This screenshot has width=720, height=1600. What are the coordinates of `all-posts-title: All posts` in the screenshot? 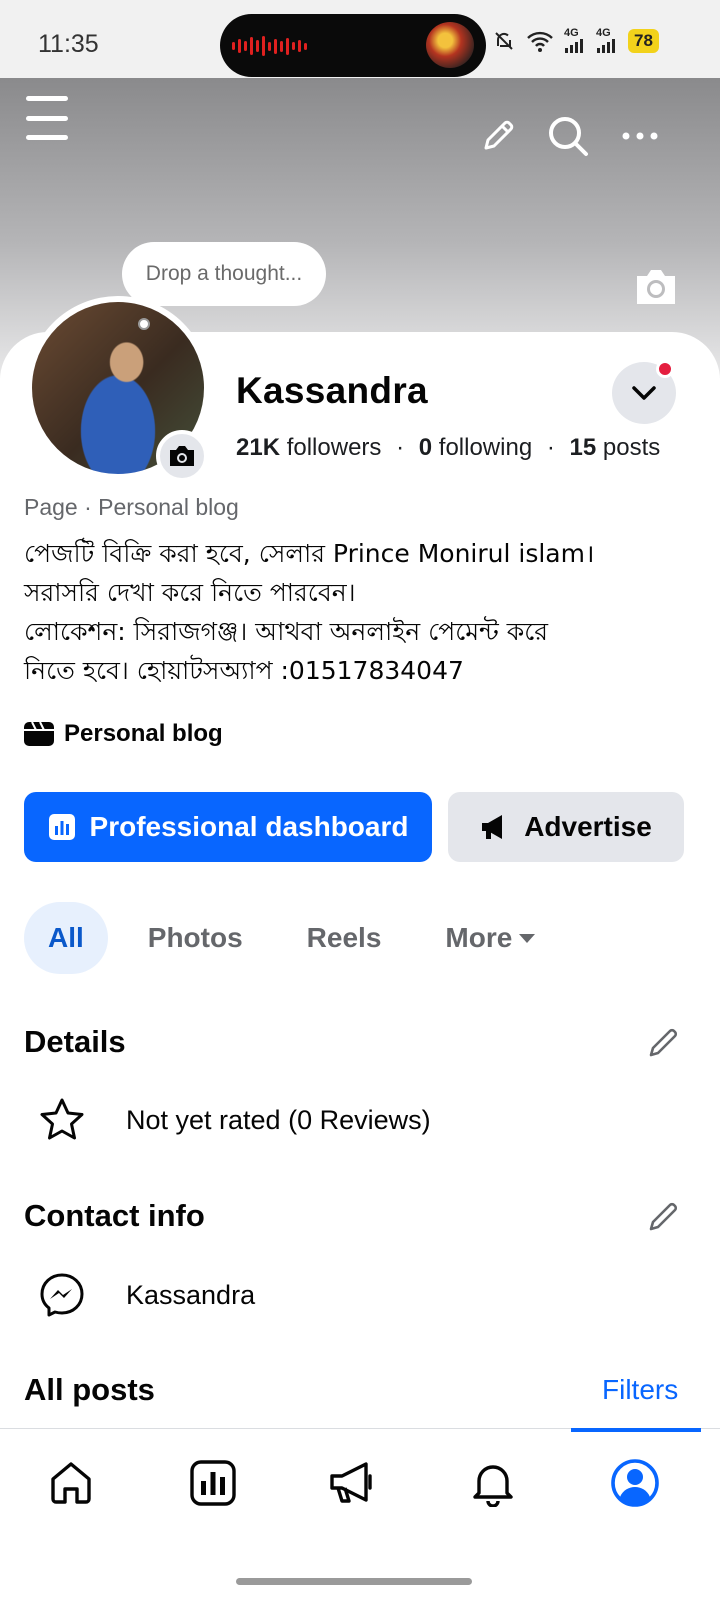 It's located at (89, 1389).